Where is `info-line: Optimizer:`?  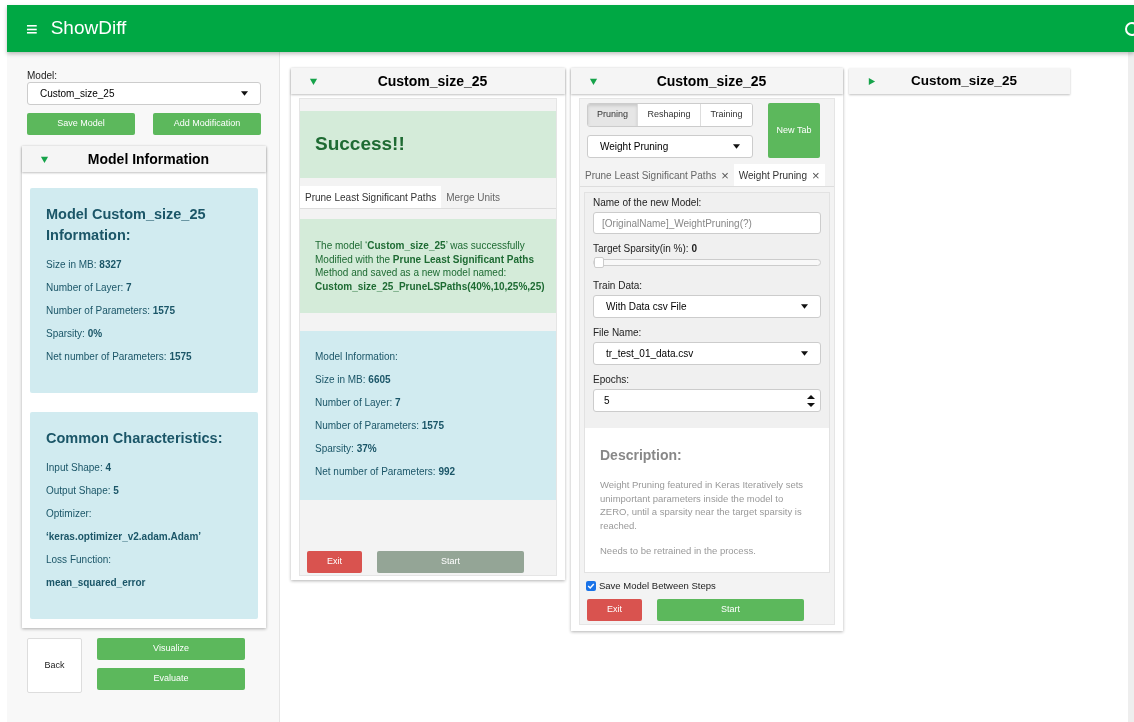
info-line: Optimizer: is located at coordinates (69, 513).